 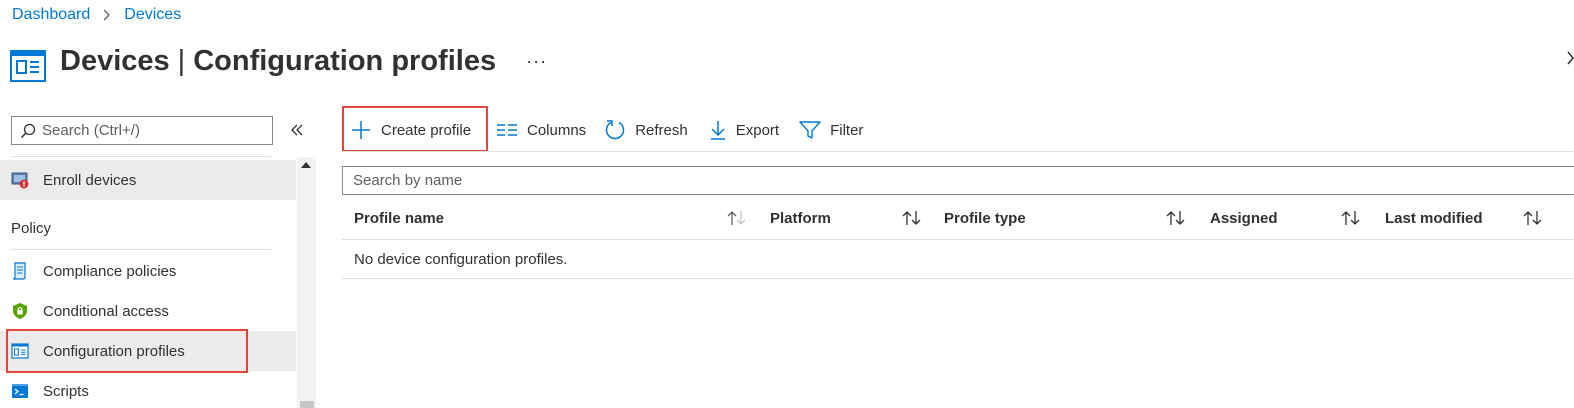 What do you see at coordinates (661, 130) in the screenshot?
I see `refresh-label: Refresh` at bounding box center [661, 130].